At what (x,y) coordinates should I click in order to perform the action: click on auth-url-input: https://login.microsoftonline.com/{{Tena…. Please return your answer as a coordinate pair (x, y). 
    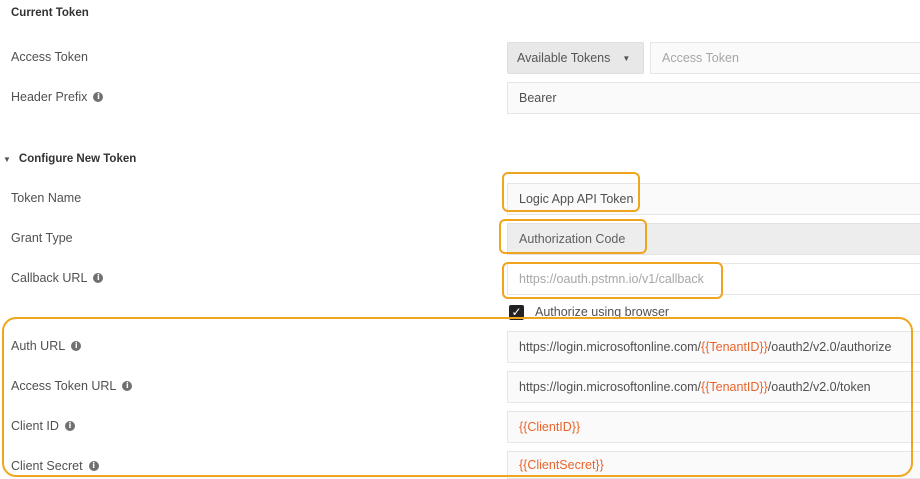
    Looking at the image, I should click on (713, 347).